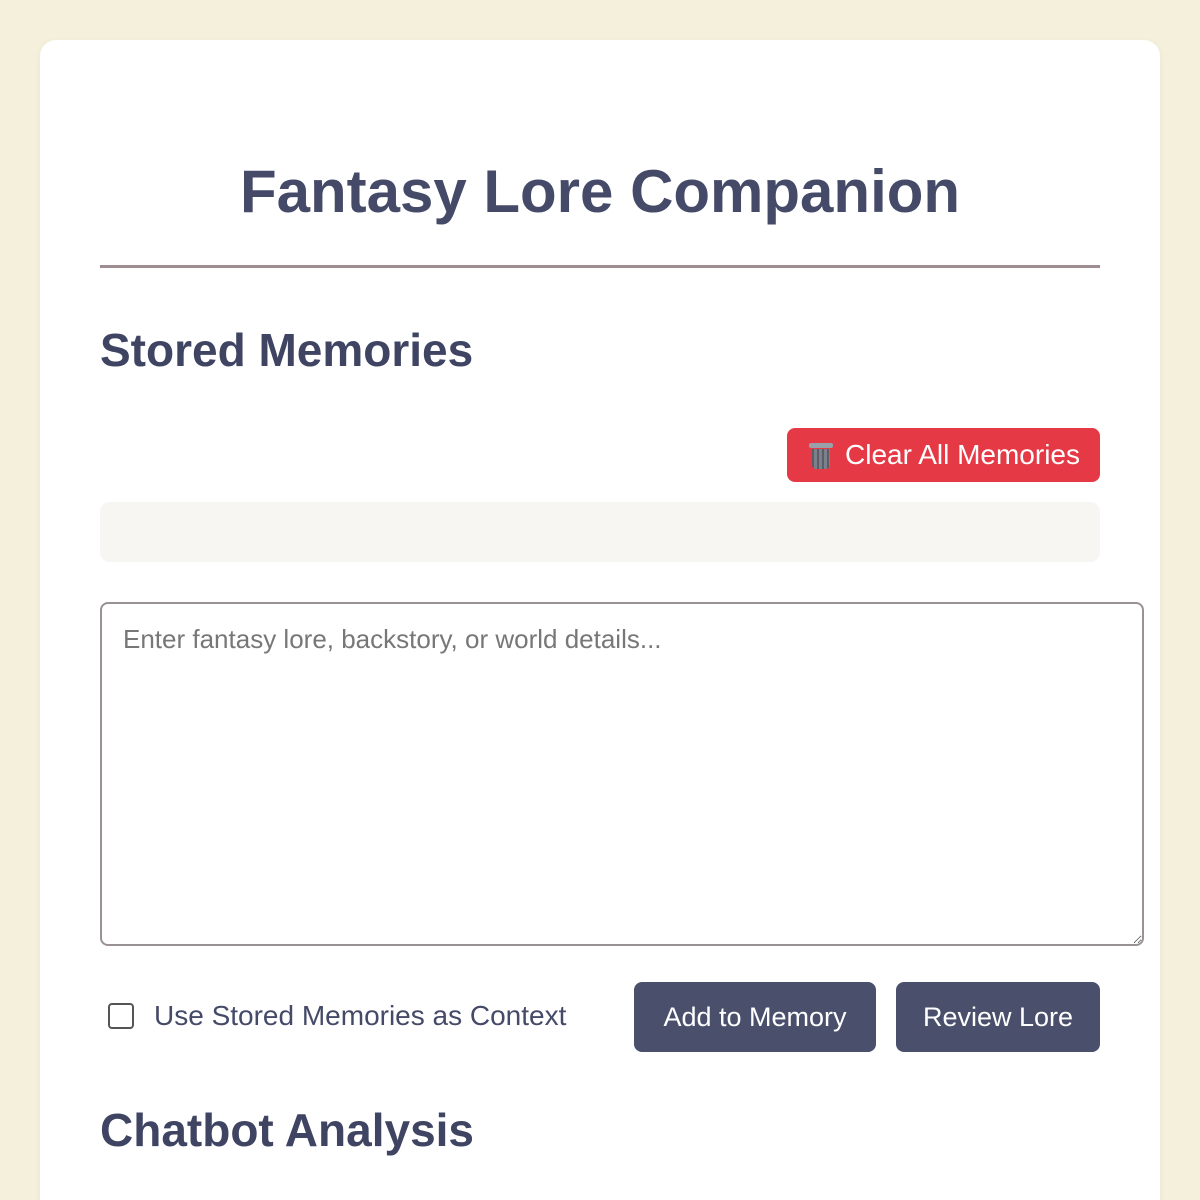 This screenshot has width=1200, height=1200. I want to click on stored-memories-heading: Stored Memories, so click(287, 350).